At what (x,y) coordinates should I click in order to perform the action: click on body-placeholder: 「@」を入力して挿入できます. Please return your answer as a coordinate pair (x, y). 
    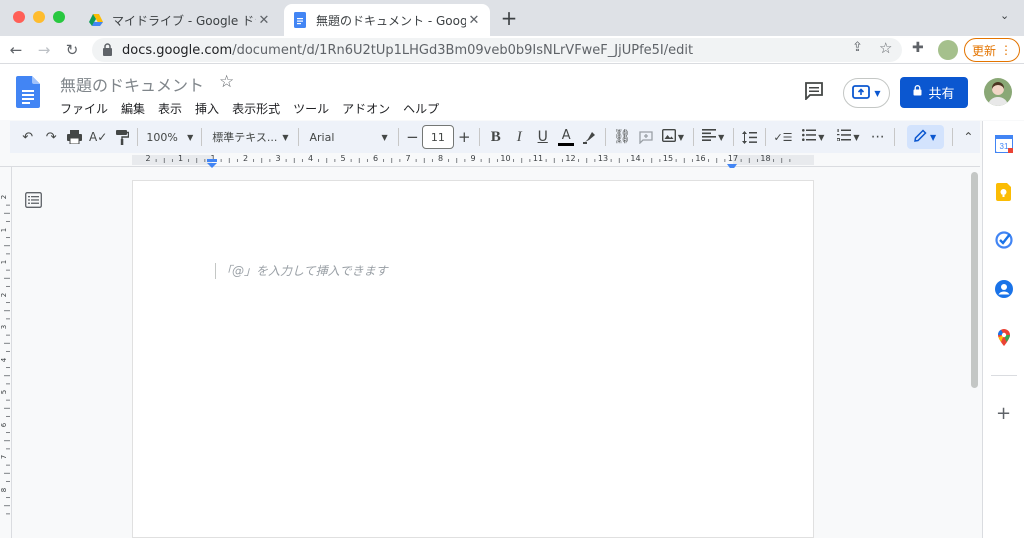
    Looking at the image, I should click on (304, 270).